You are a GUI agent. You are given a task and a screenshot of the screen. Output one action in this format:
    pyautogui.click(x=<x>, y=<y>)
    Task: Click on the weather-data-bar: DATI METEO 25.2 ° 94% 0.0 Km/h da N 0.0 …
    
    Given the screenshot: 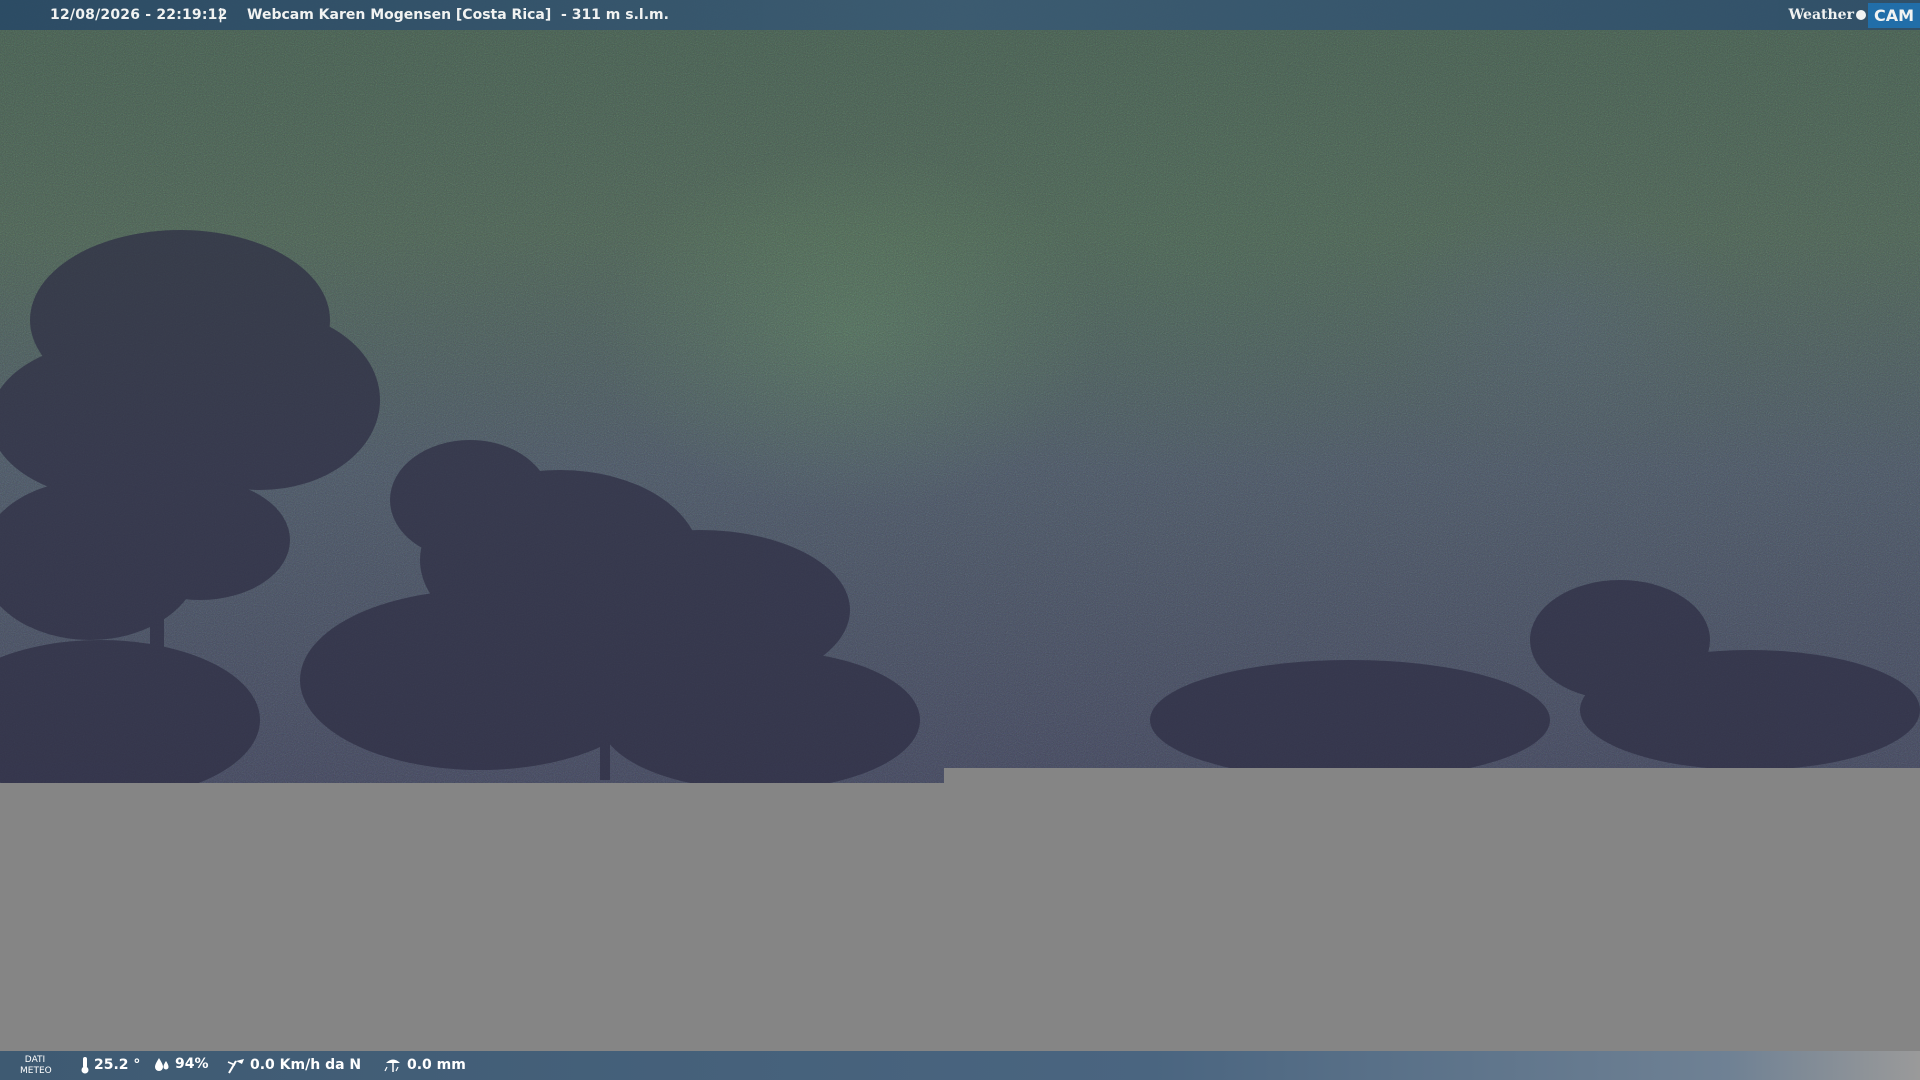 What is the action you would take?
    pyautogui.click(x=960, y=1065)
    